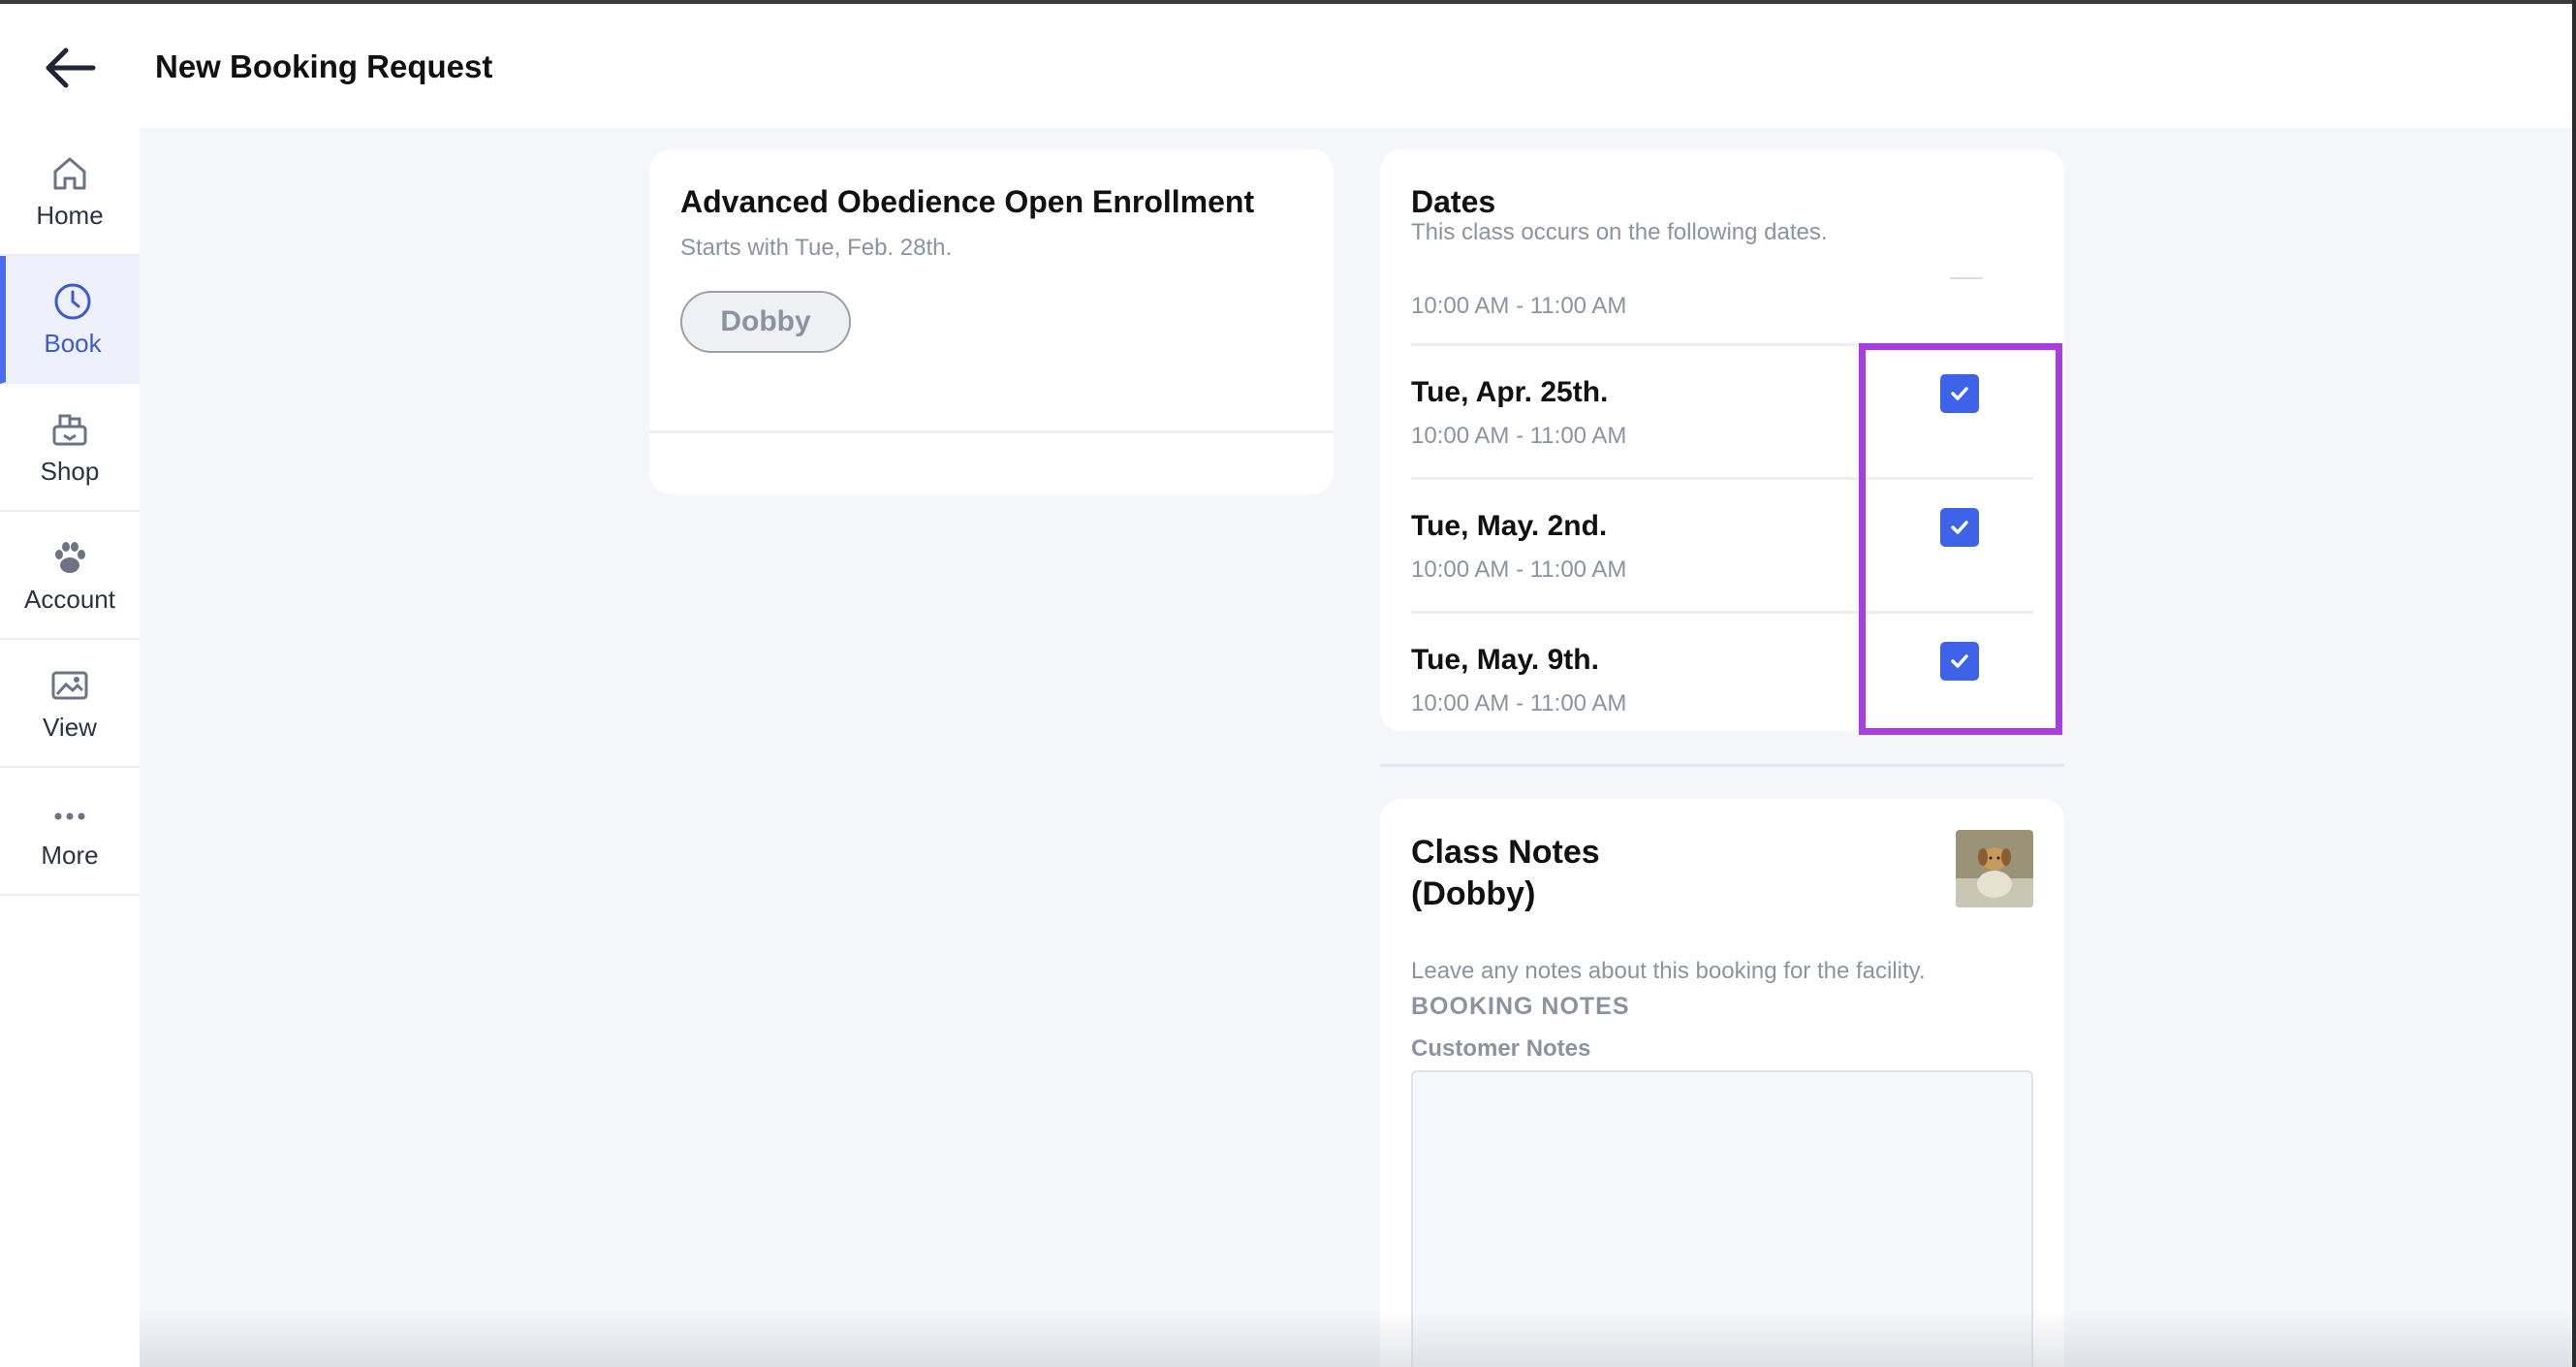 The width and height of the screenshot is (2576, 1367). What do you see at coordinates (1966, 278) in the screenshot?
I see `scroll-indicator` at bounding box center [1966, 278].